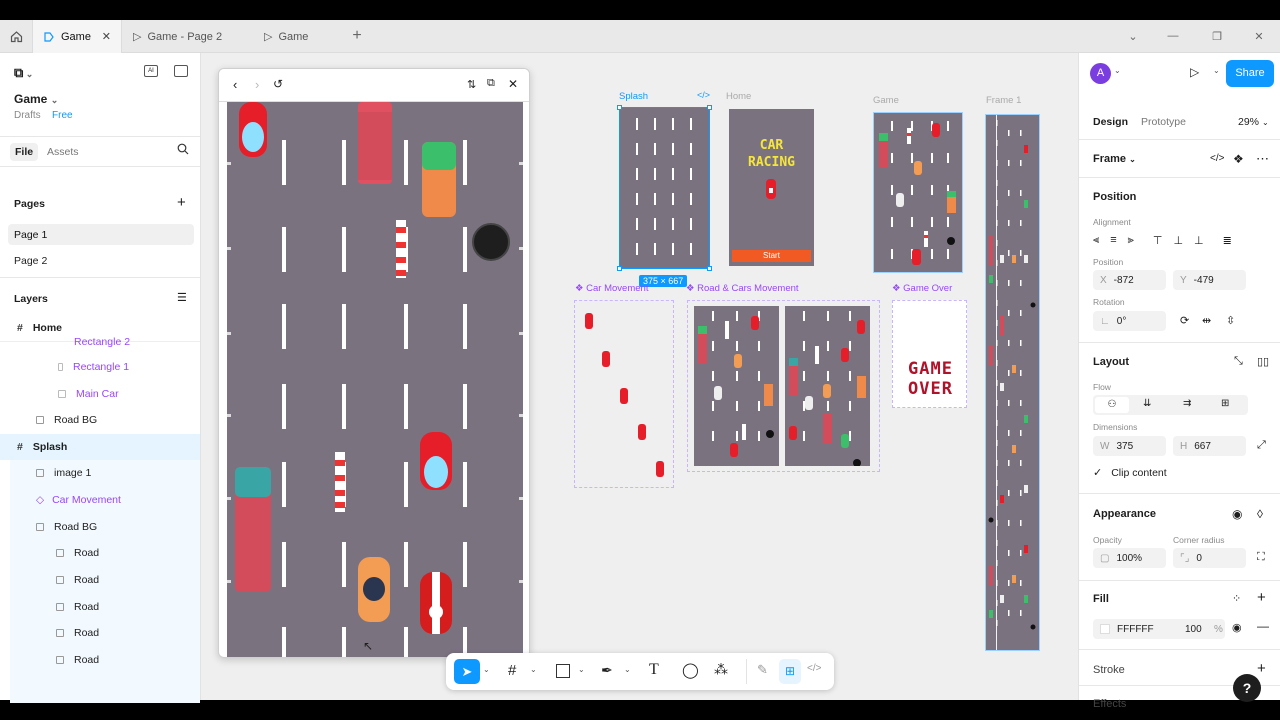  What do you see at coordinates (738, 96) in the screenshot?
I see `frame-label-home: Home` at bounding box center [738, 96].